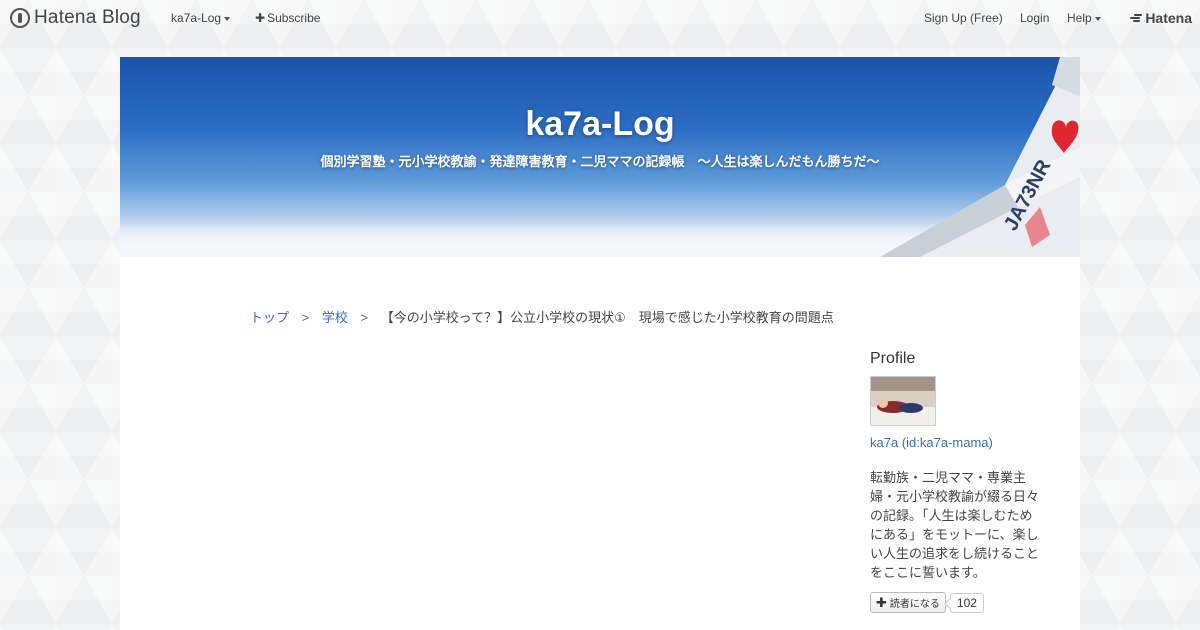  What do you see at coordinates (1136, 18) in the screenshot?
I see `hatena-speed-lines-icon` at bounding box center [1136, 18].